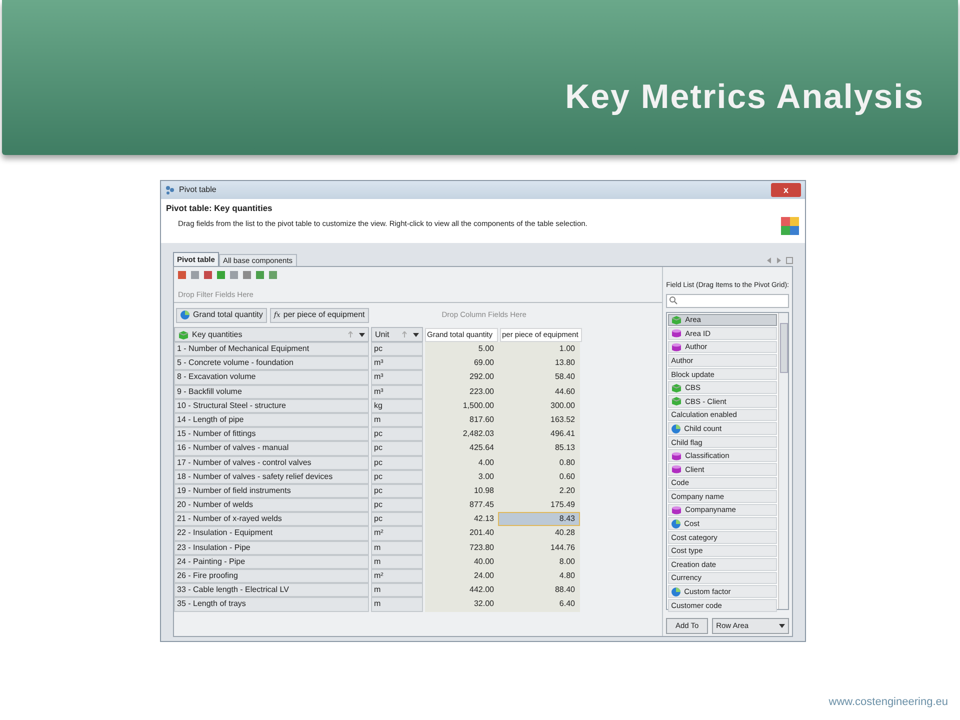 This screenshot has height=720, width=960. I want to click on table-cell: 44.60, so click(539, 391).